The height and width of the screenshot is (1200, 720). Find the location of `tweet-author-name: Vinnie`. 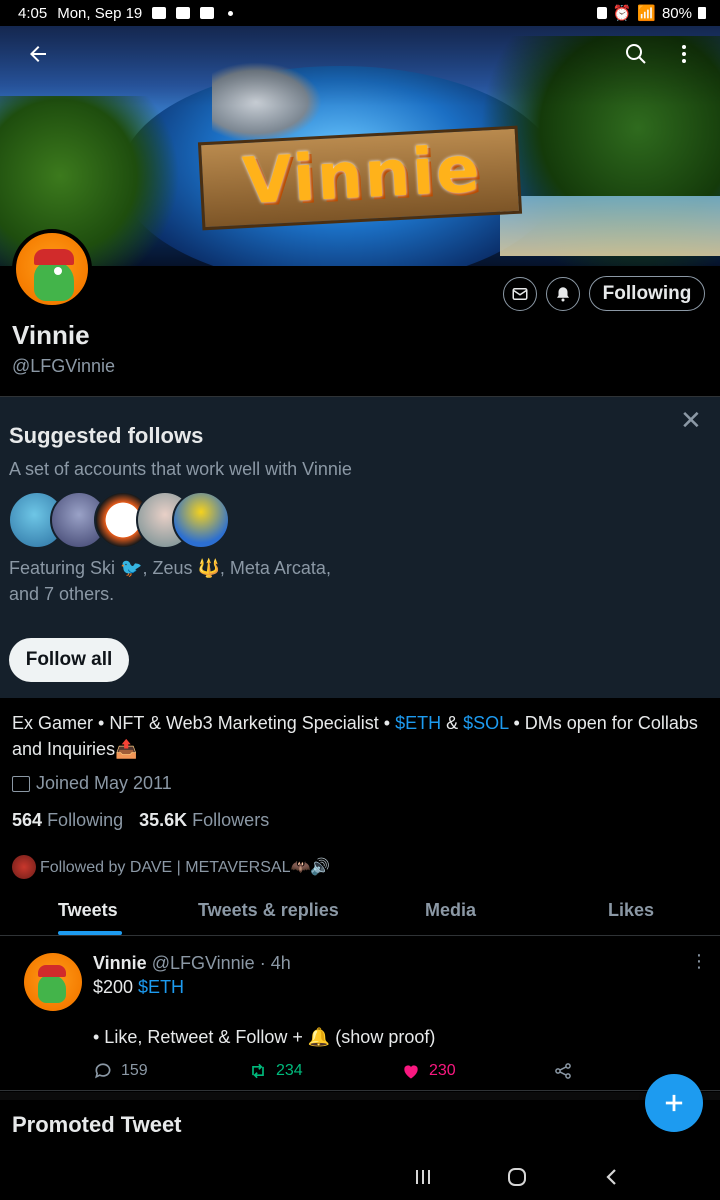

tweet-author-name: Vinnie is located at coordinates (120, 963).